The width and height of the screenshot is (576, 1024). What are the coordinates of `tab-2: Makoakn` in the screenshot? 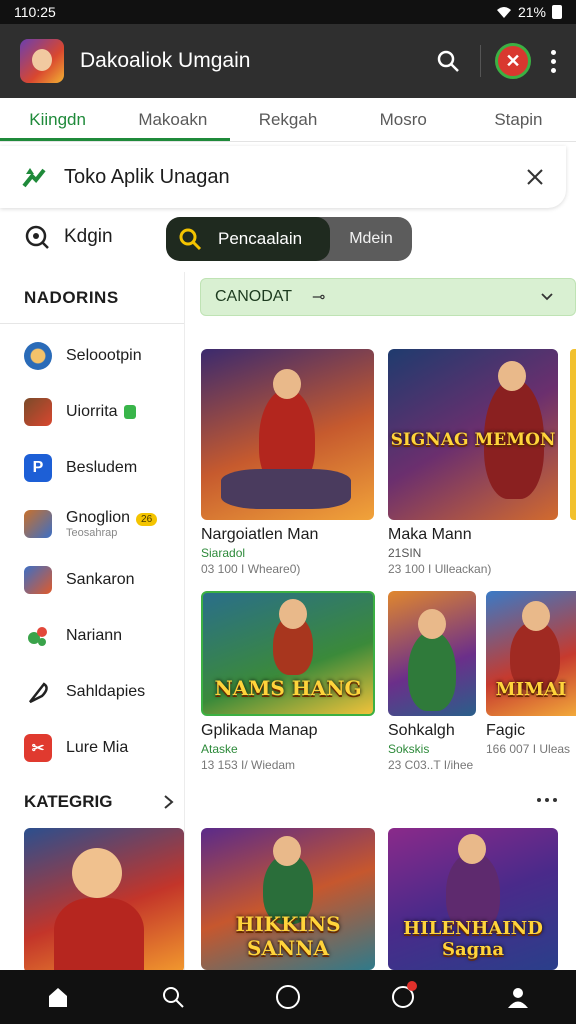 It's located at (173, 119).